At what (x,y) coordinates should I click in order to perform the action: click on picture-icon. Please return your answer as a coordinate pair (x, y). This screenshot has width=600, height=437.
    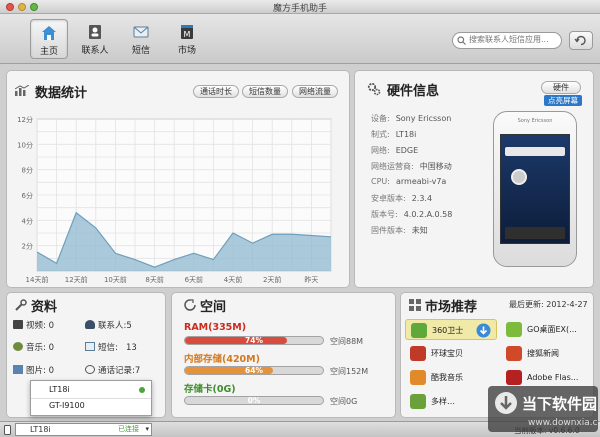
    Looking at the image, I should click on (18, 369).